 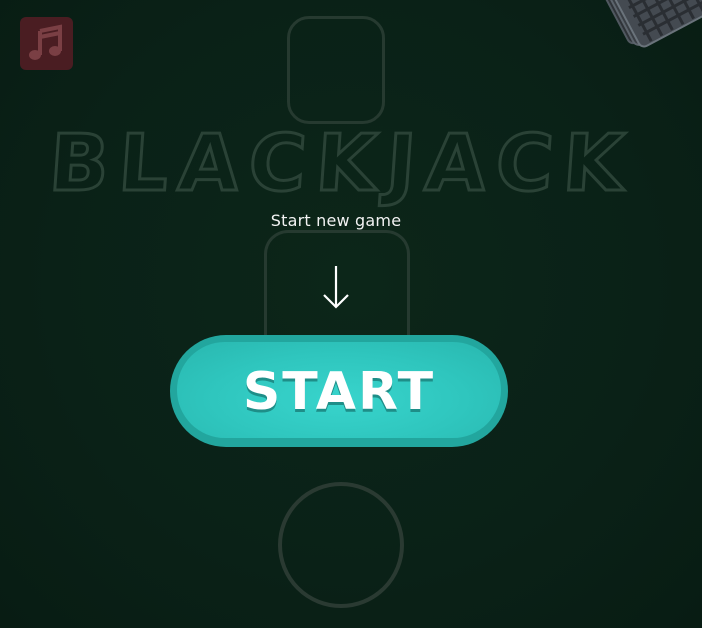 What do you see at coordinates (336, 220) in the screenshot?
I see `start-new-game-label: Start new game` at bounding box center [336, 220].